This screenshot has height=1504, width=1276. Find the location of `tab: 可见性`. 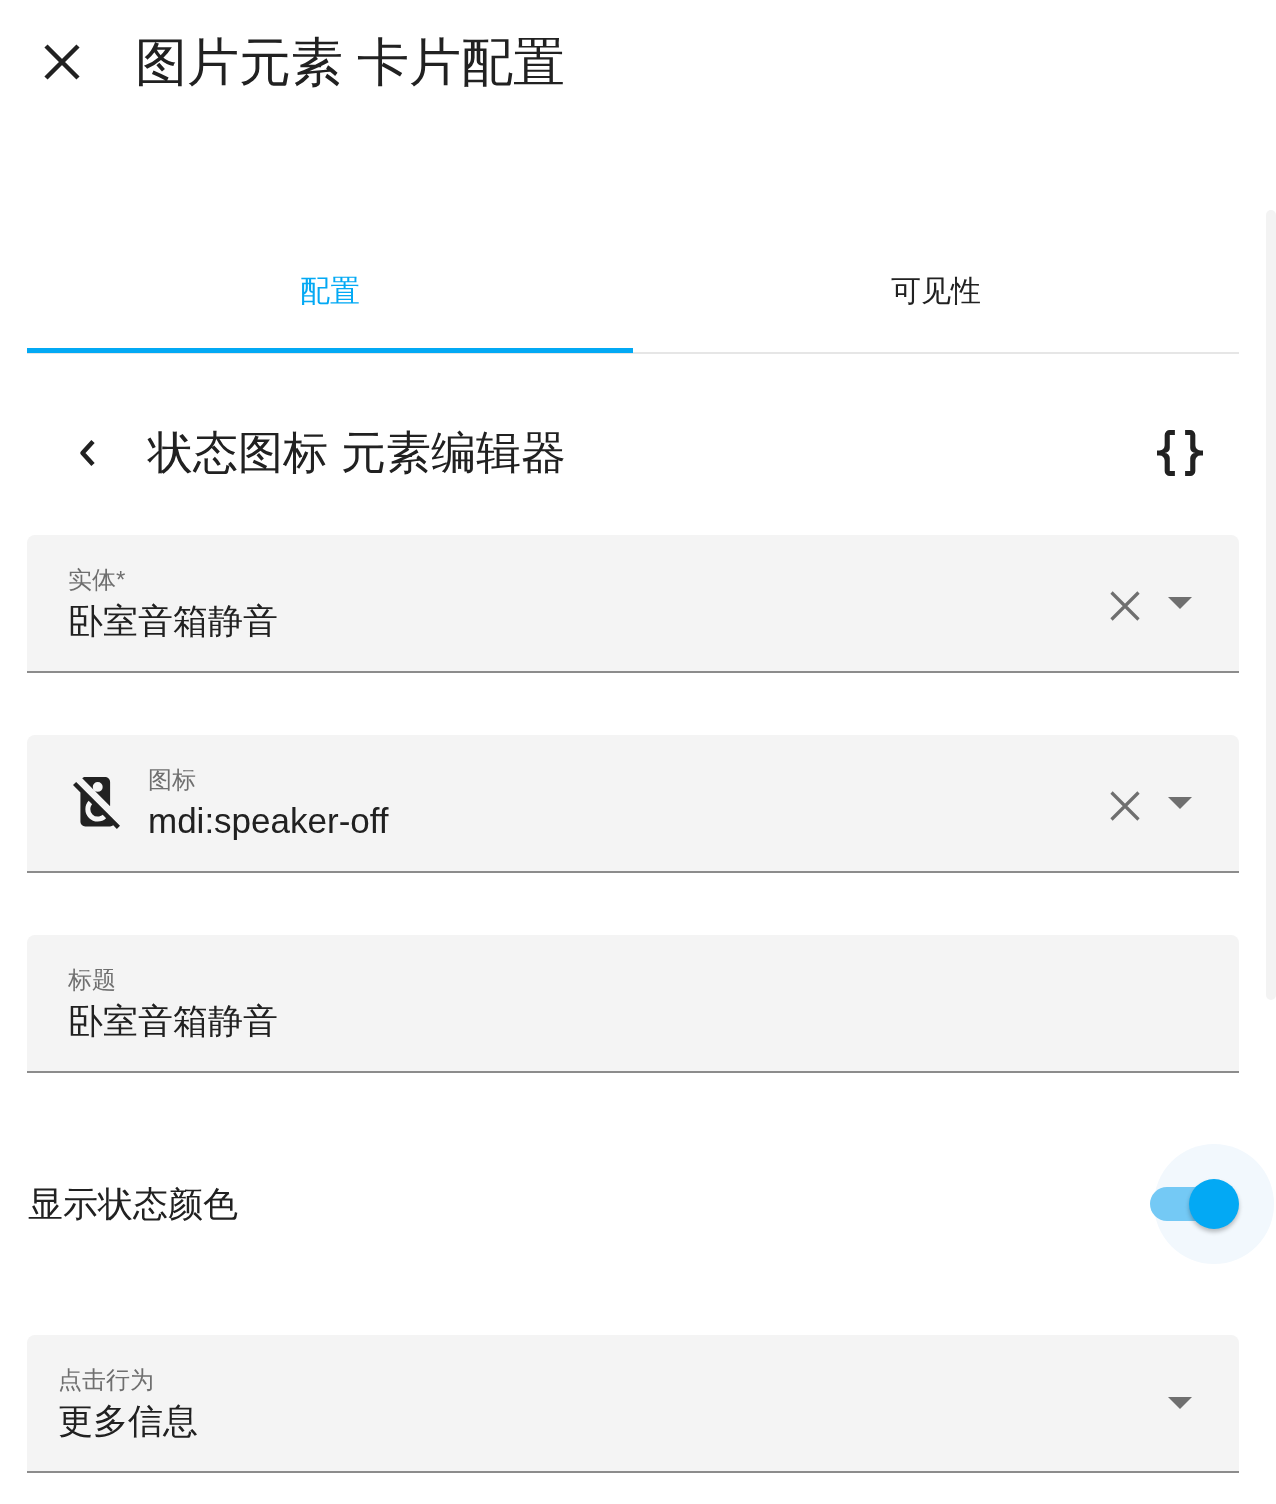

tab: 可见性 is located at coordinates (936, 301).